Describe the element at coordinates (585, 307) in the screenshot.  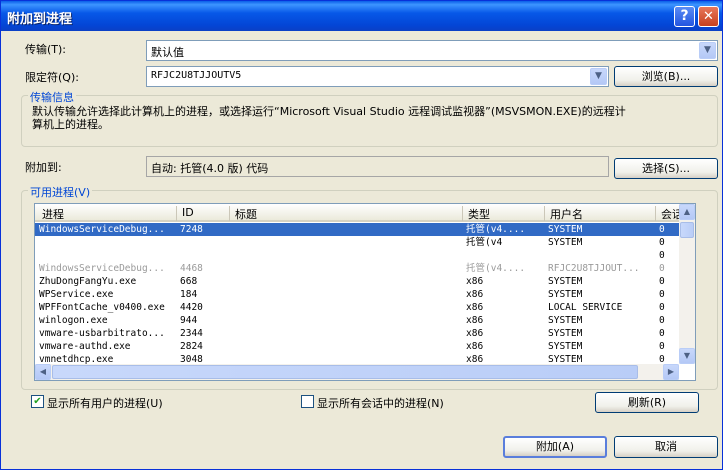
I see `table-cell-user: LOCAL SERVICE` at that location.